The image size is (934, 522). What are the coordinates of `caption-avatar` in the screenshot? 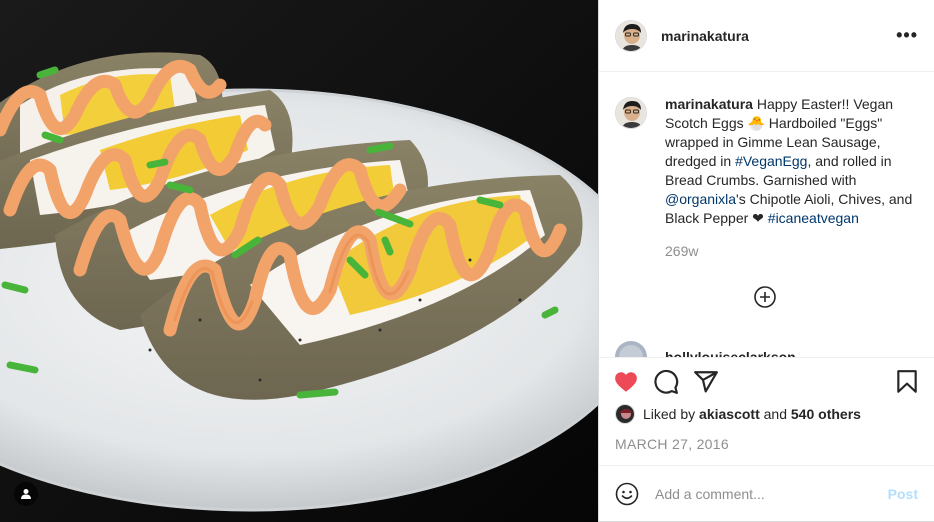 It's located at (631, 113).